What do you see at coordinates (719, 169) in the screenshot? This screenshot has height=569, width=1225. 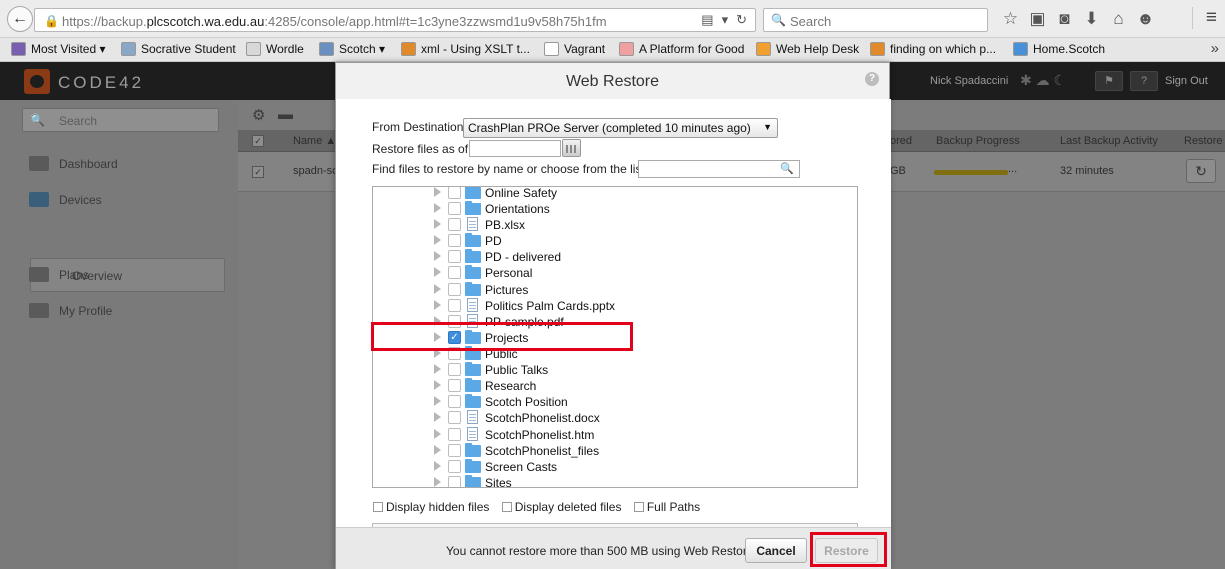 I see `find-files-input: 🔍` at bounding box center [719, 169].